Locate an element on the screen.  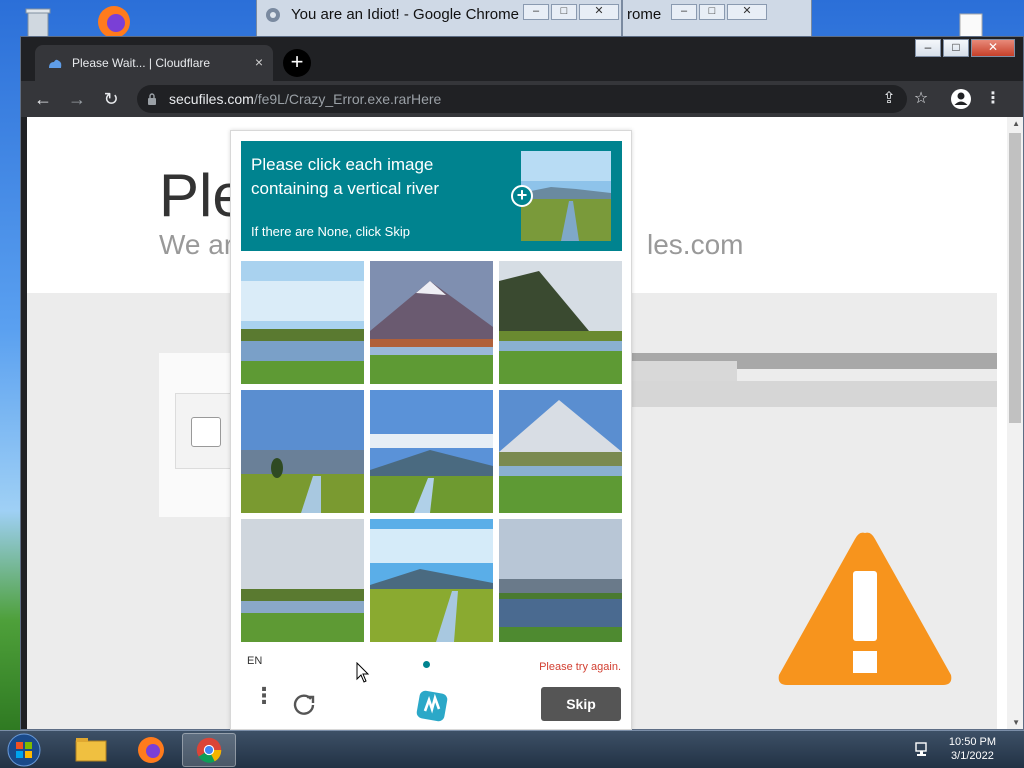
tab-cloudflare: Please Wait... | Cloudflare × is located at coordinates (154, 63).